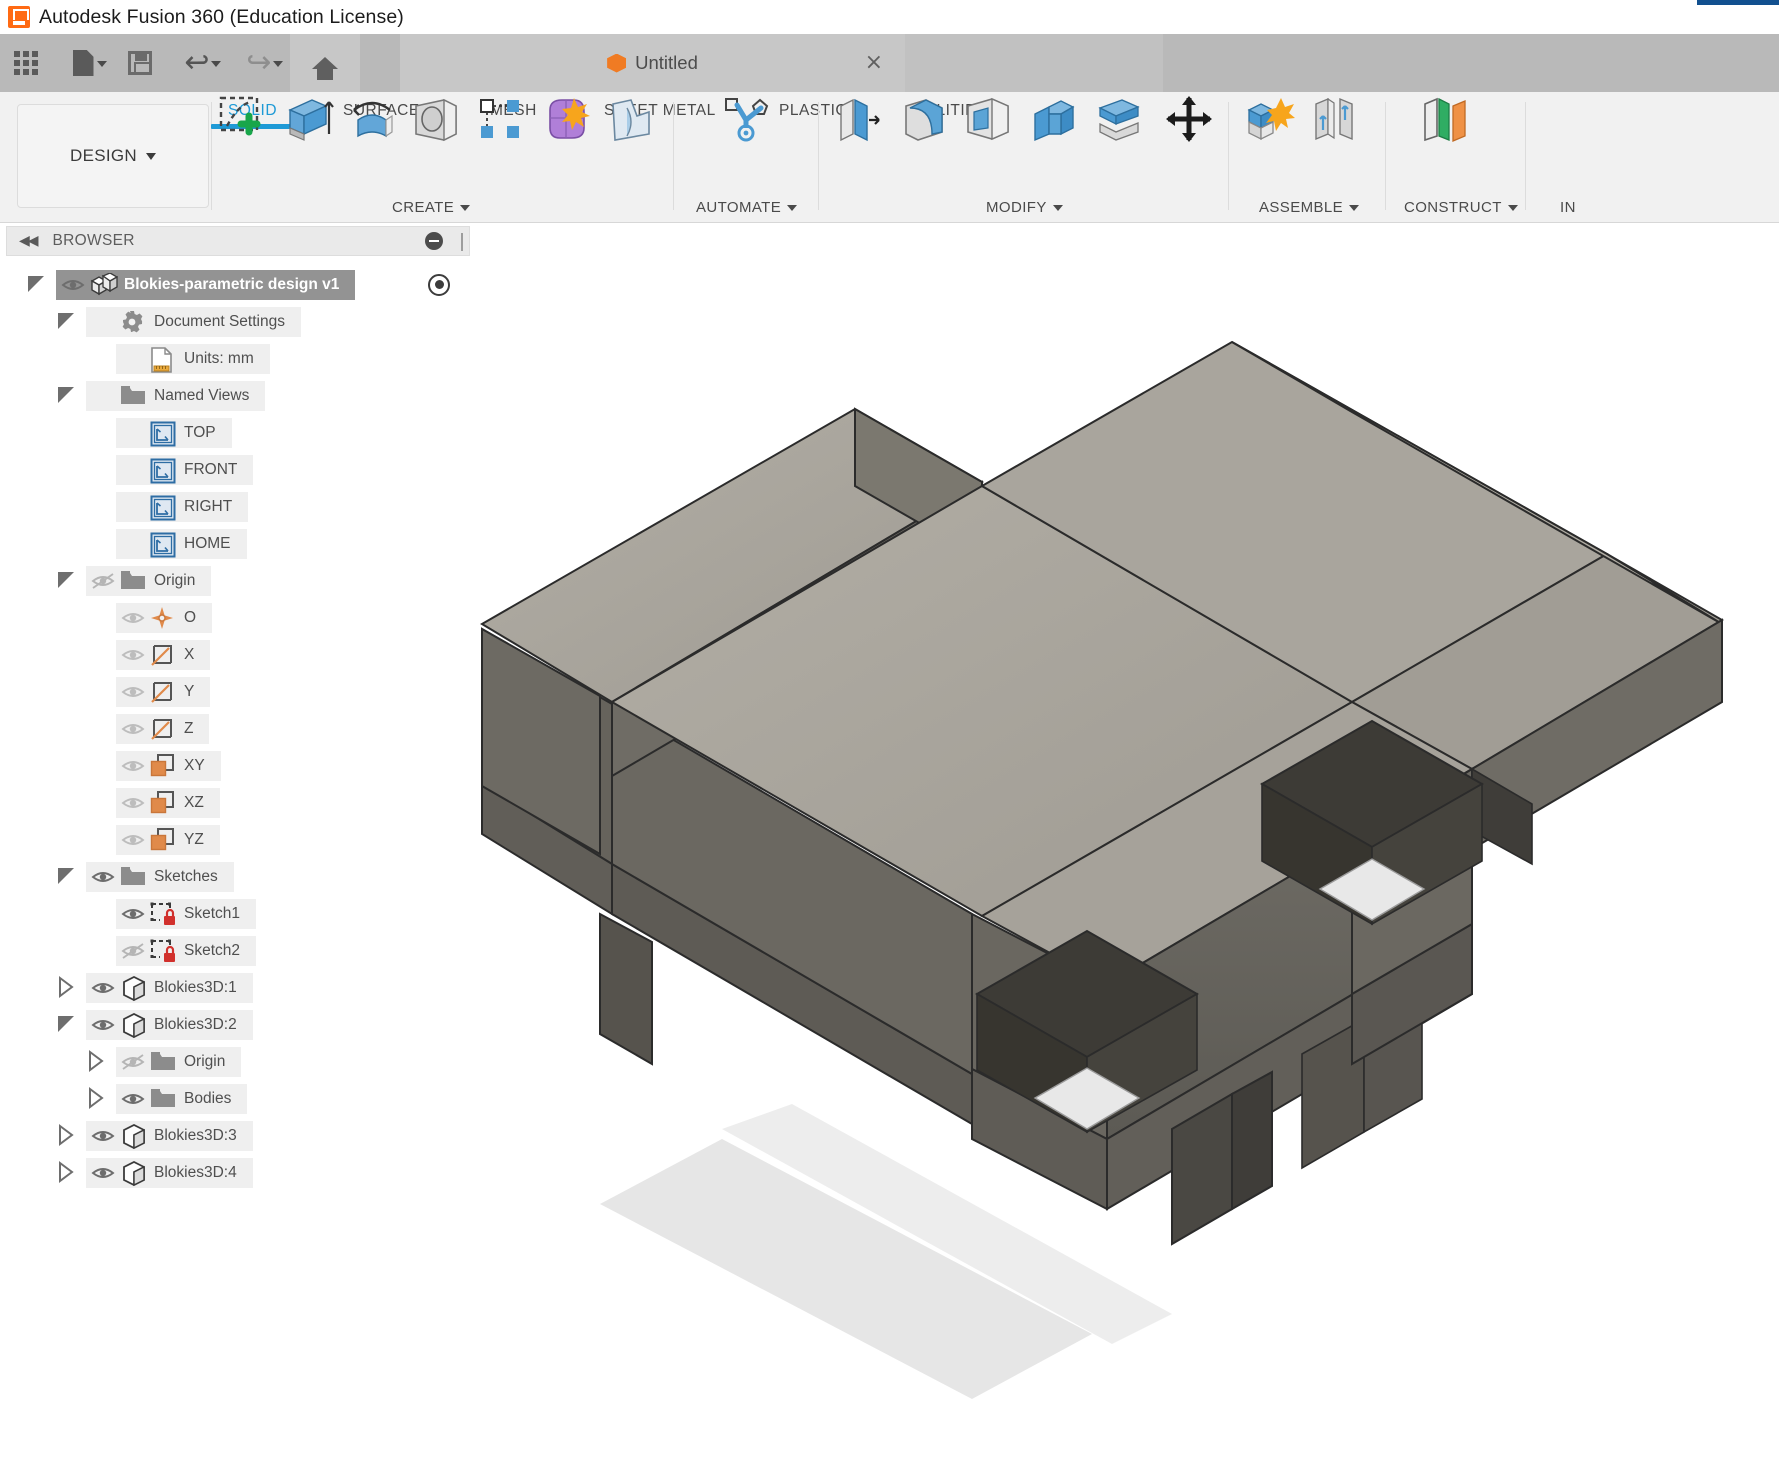 The width and height of the screenshot is (1779, 1480). I want to click on tree-item-body: Blokies3D:1, so click(169, 987).